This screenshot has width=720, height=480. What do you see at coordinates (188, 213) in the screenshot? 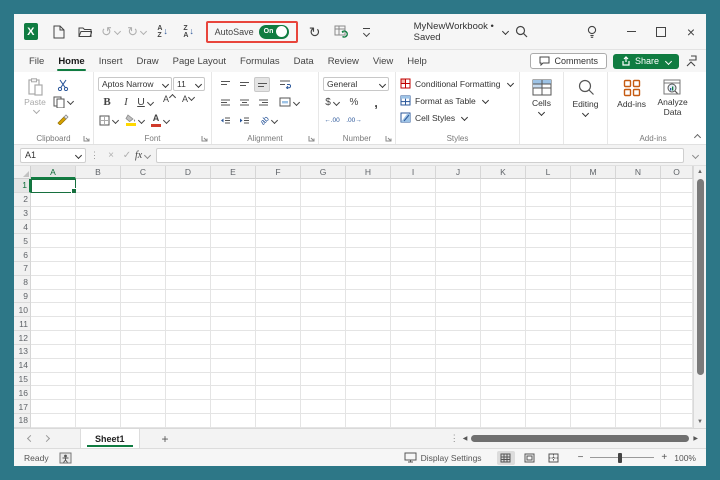
I see `cell-D3` at bounding box center [188, 213].